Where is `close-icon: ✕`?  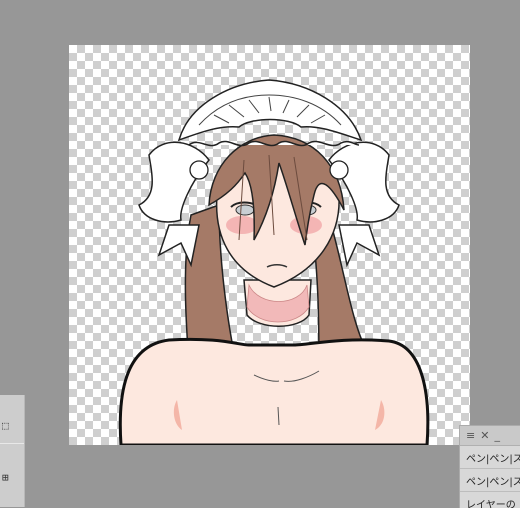
close-icon: ✕ is located at coordinates (484, 435).